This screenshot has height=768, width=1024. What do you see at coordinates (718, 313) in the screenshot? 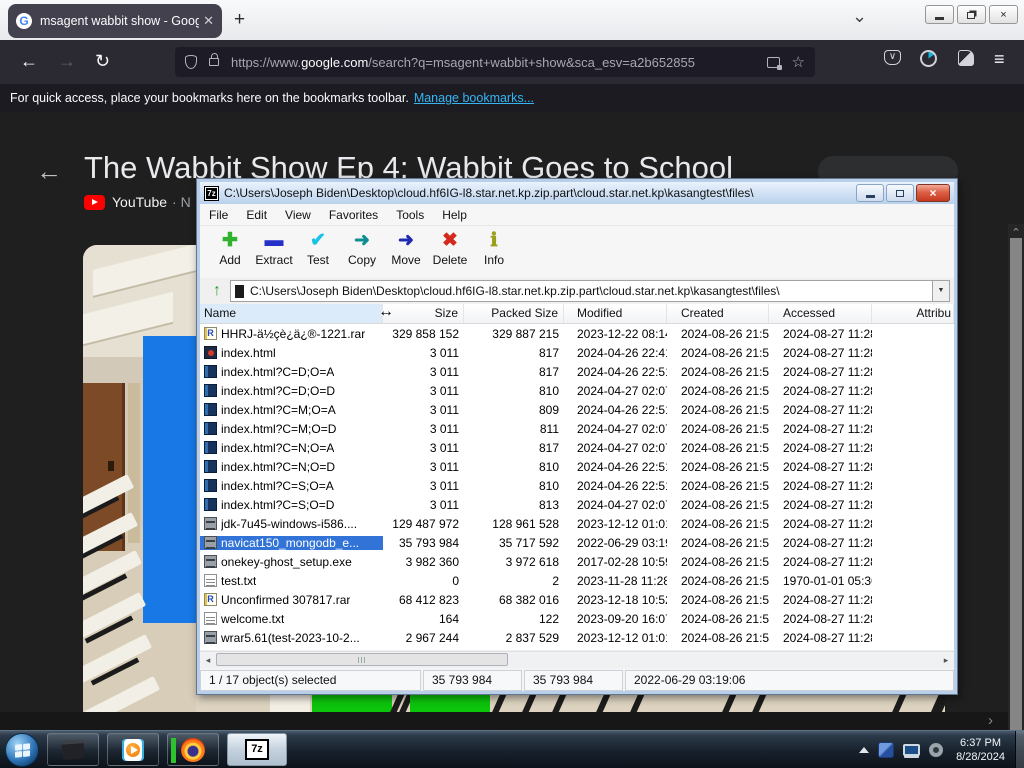
I see `column-header-created: Created` at bounding box center [718, 313].